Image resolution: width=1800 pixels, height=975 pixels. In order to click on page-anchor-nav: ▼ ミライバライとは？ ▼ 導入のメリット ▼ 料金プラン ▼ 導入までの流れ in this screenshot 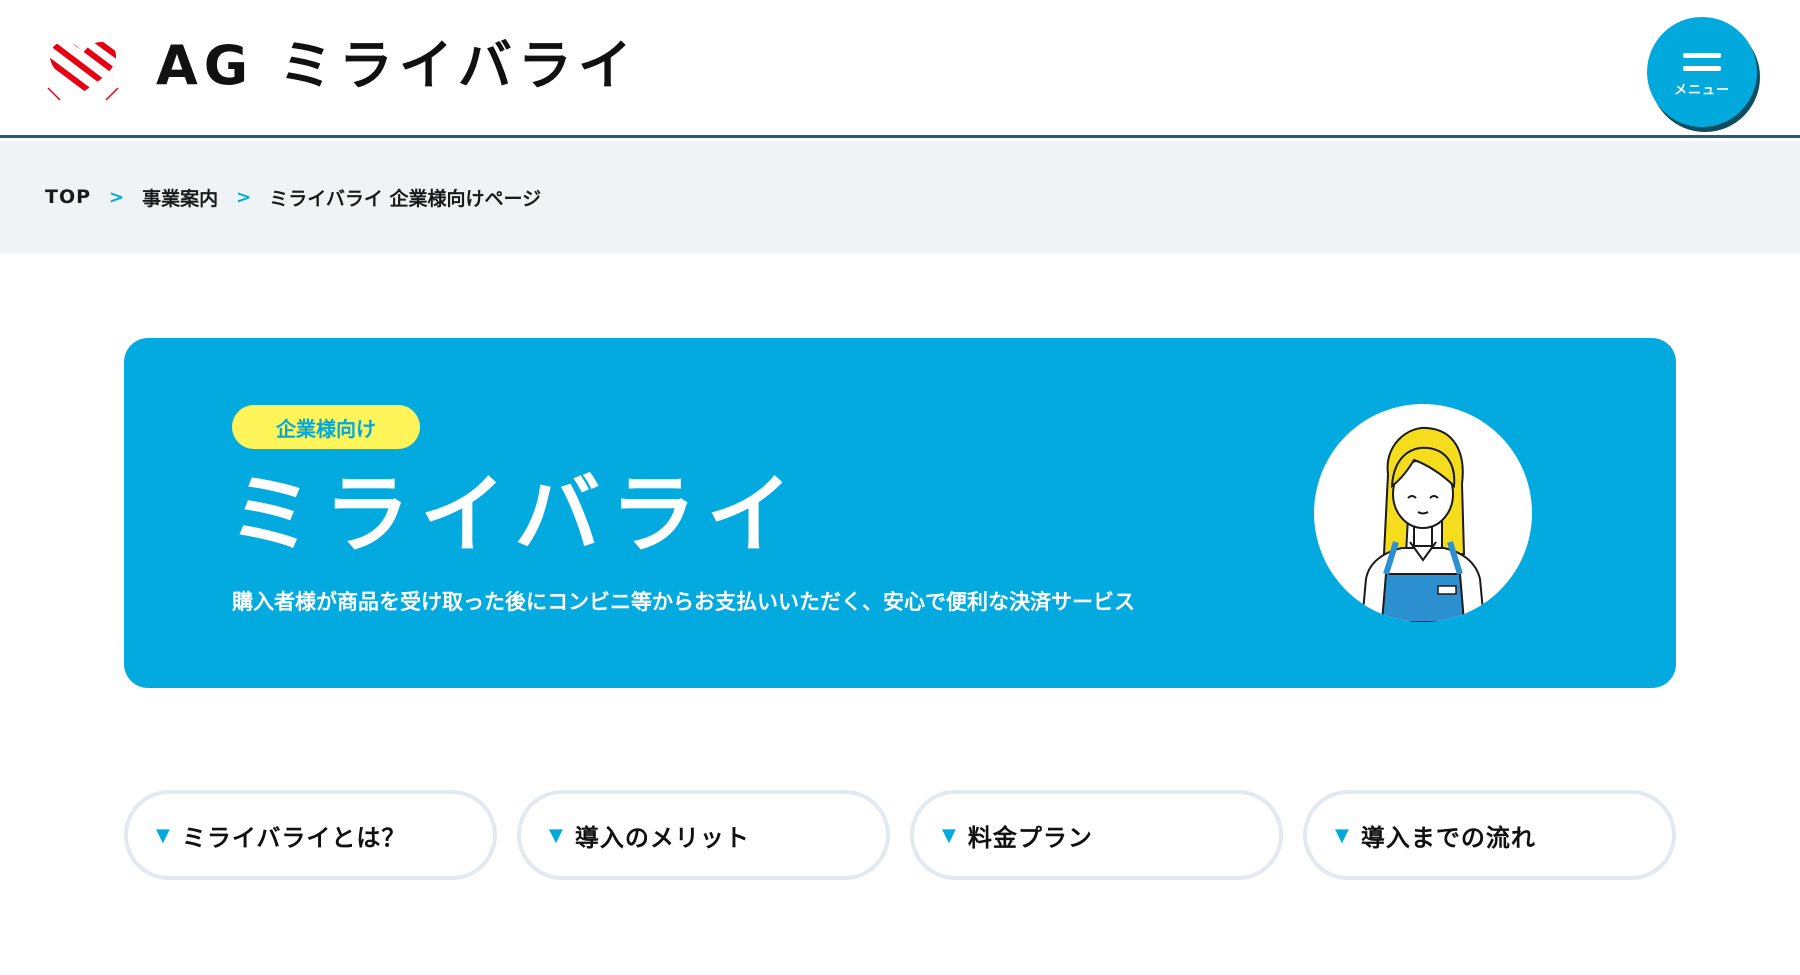, I will do `click(900, 835)`.